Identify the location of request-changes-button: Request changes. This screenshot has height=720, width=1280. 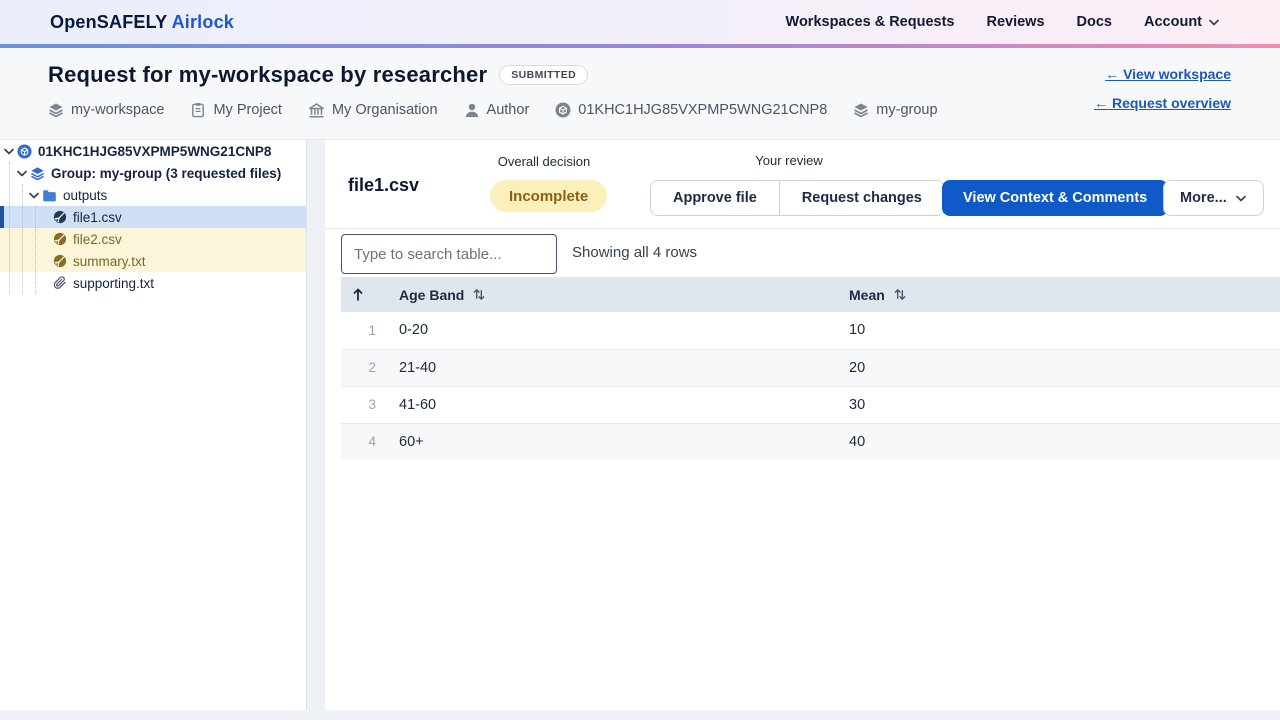
(861, 198).